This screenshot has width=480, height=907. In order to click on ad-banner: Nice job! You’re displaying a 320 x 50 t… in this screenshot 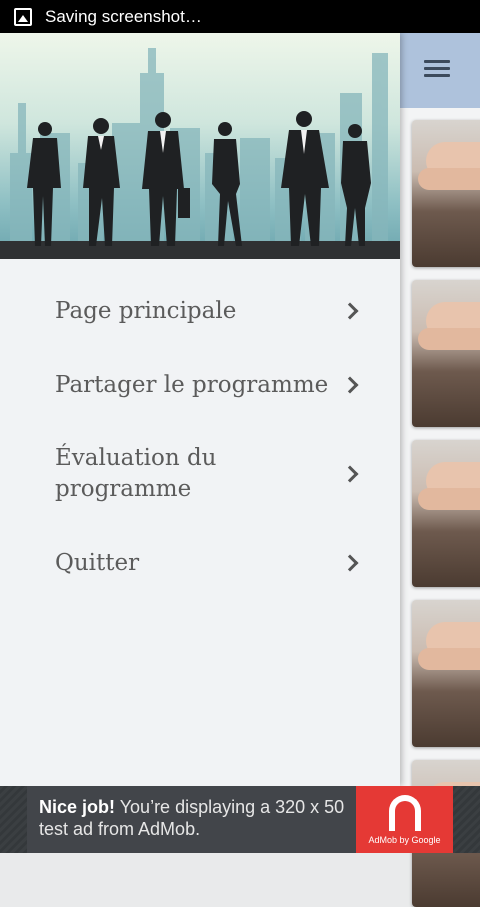, I will do `click(240, 819)`.